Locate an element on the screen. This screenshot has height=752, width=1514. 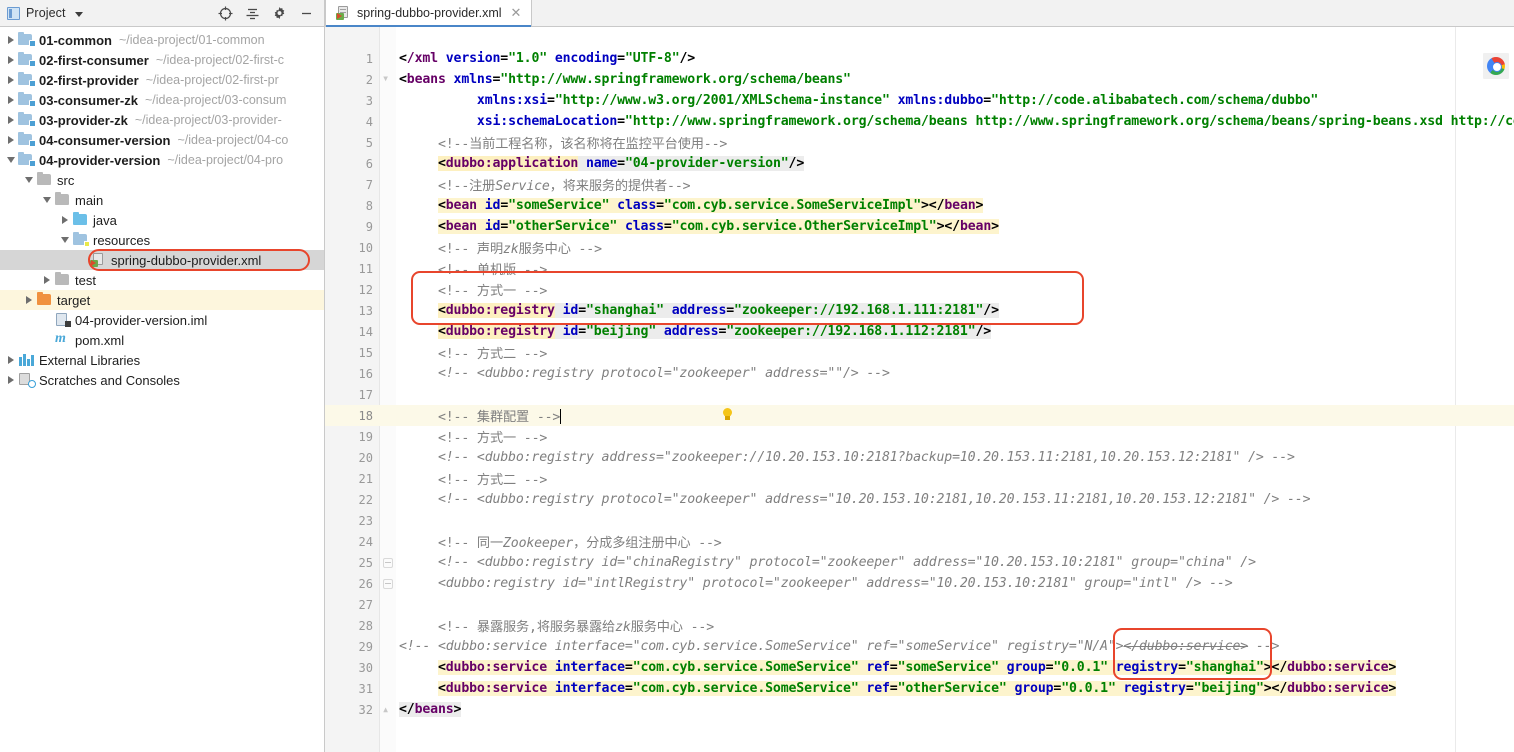
line-content: <!-- 单机版 --> is located at coordinates (956, 268).